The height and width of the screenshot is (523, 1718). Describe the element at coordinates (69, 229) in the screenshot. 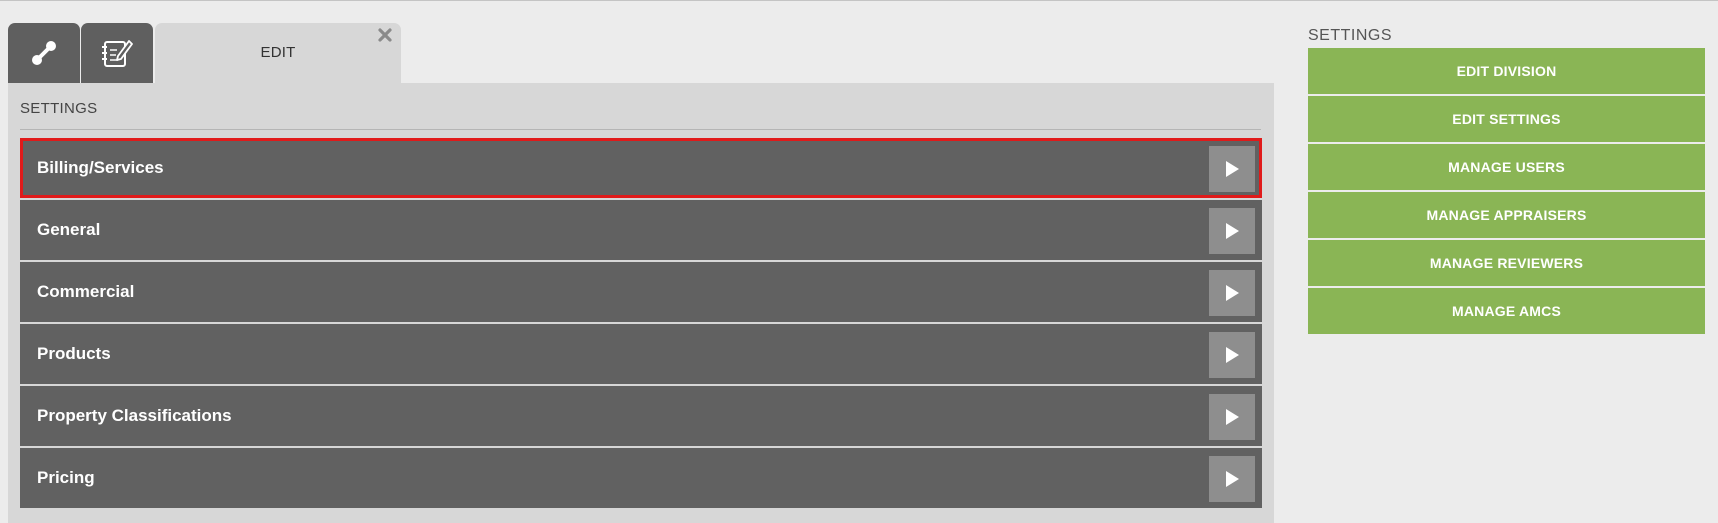

I see `settings-item-label: General` at that location.